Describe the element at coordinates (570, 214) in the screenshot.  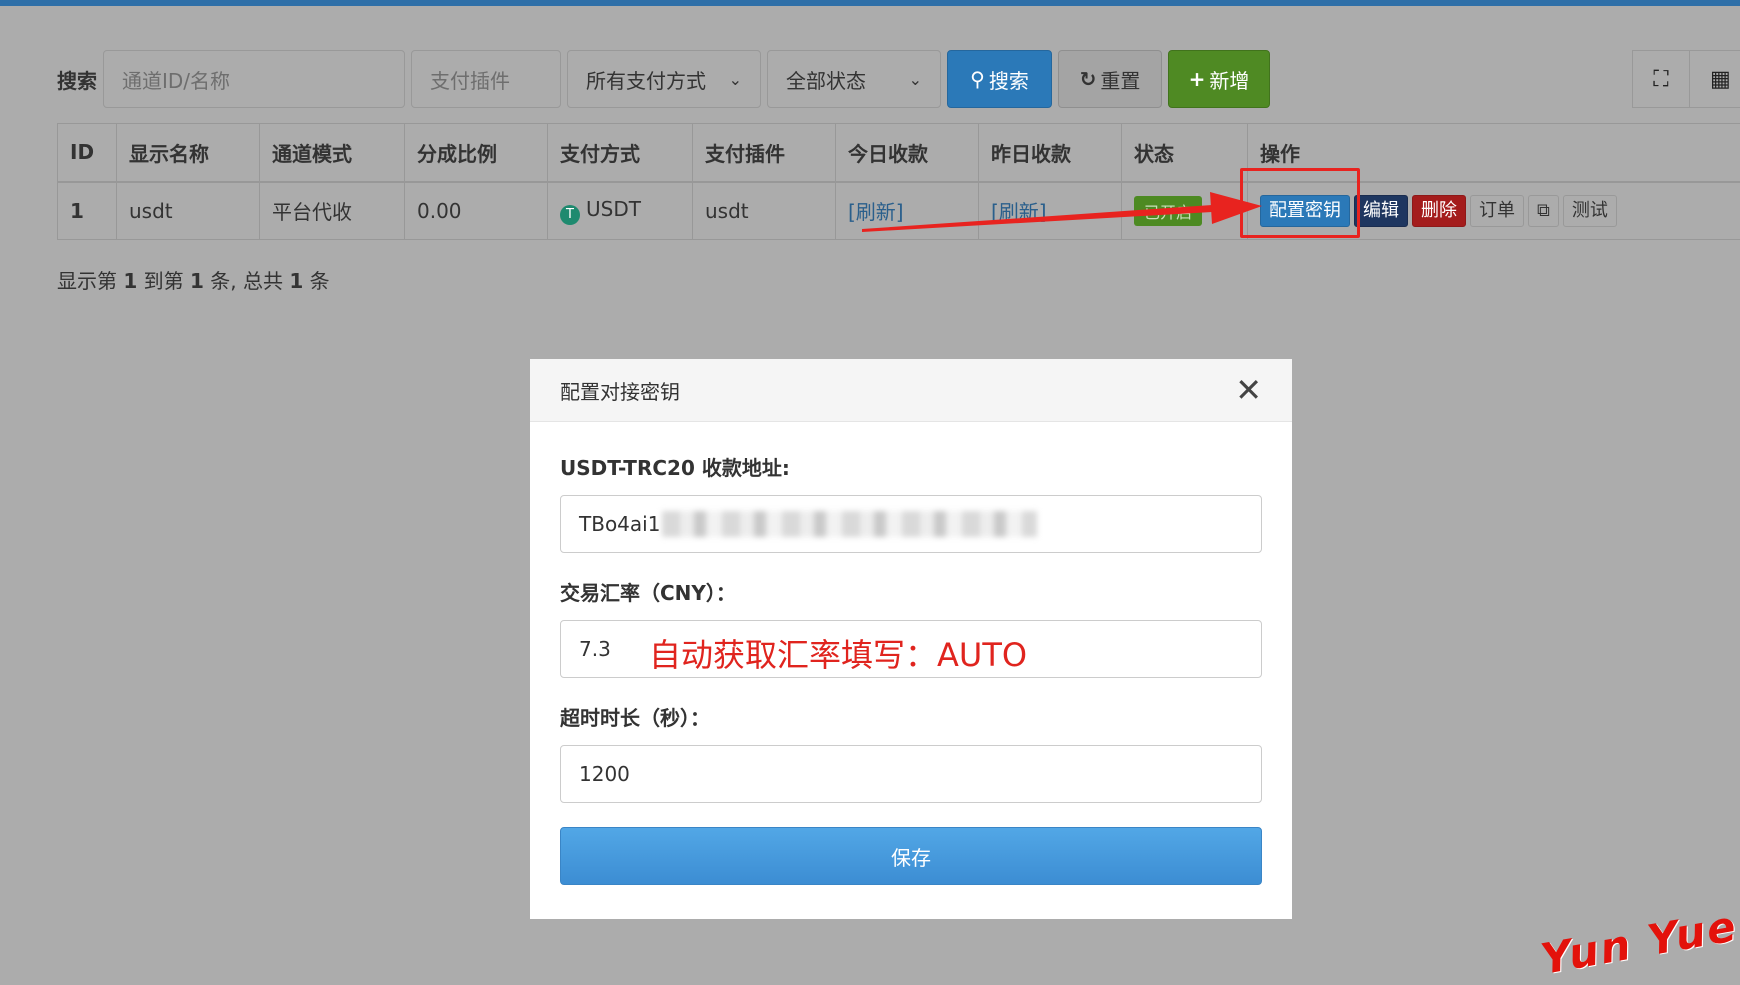
I see `tether-icon: T` at that location.